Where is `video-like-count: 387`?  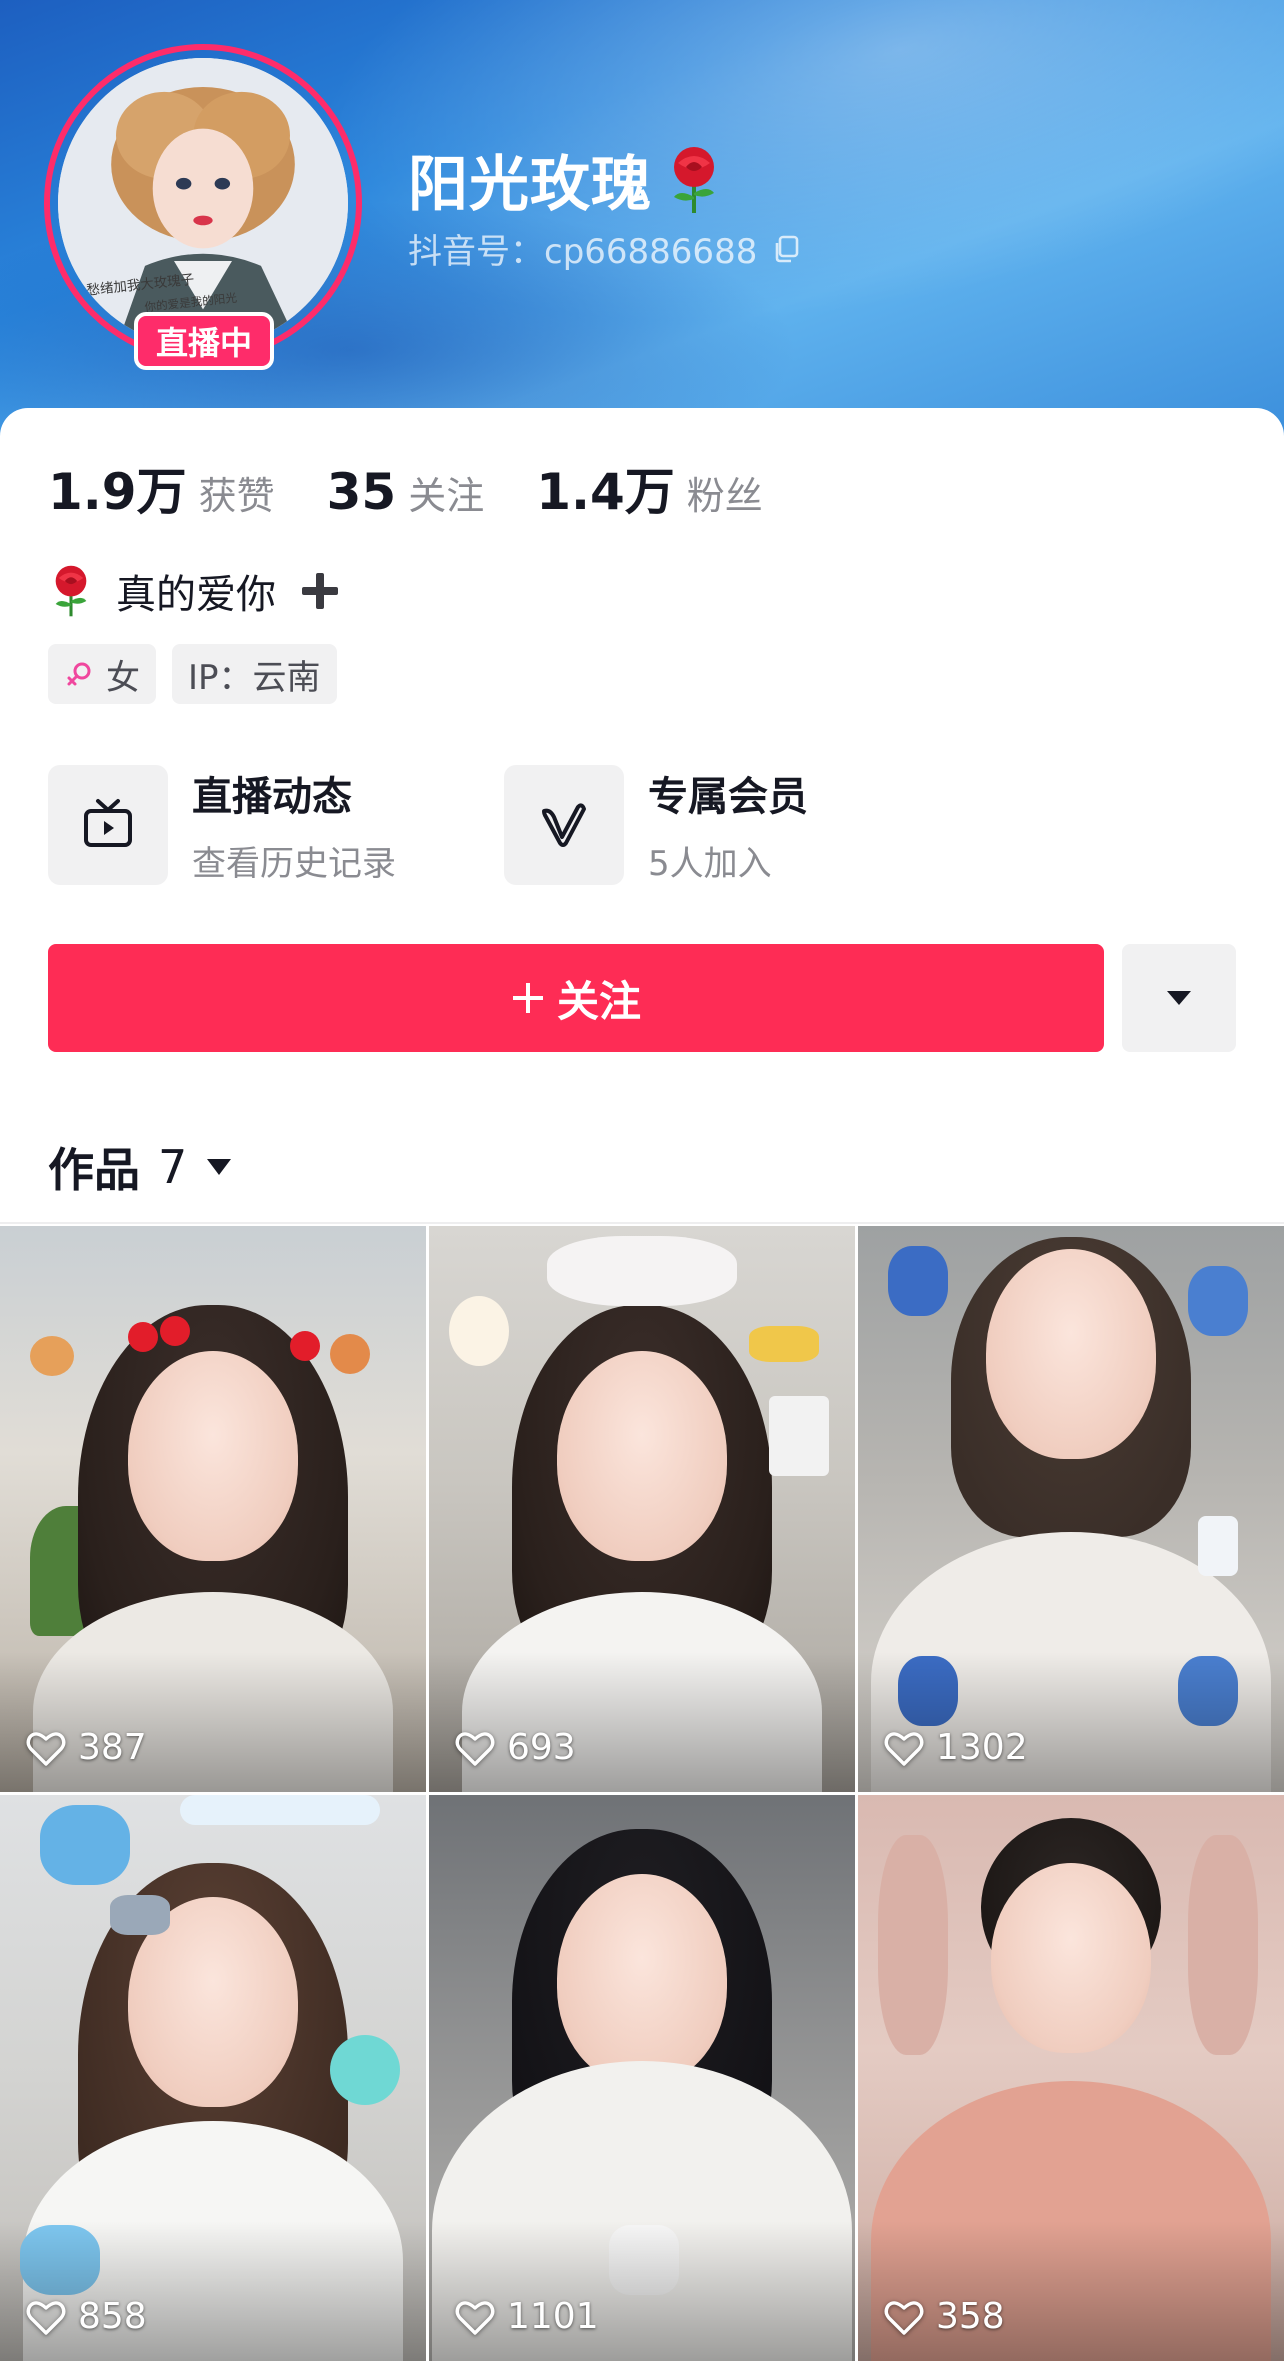
video-like-count: 387 is located at coordinates (86, 1747).